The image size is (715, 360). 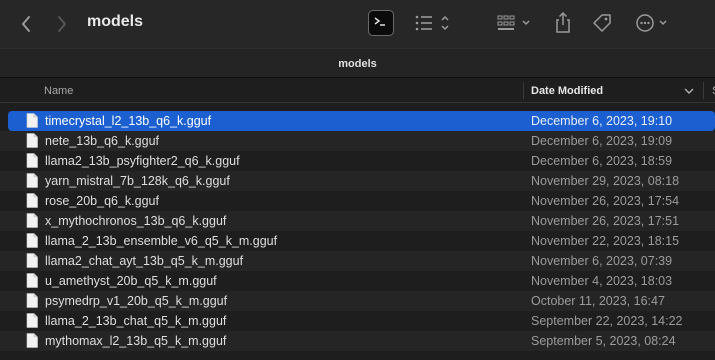 I want to click on path-bar-title: models, so click(x=357, y=64).